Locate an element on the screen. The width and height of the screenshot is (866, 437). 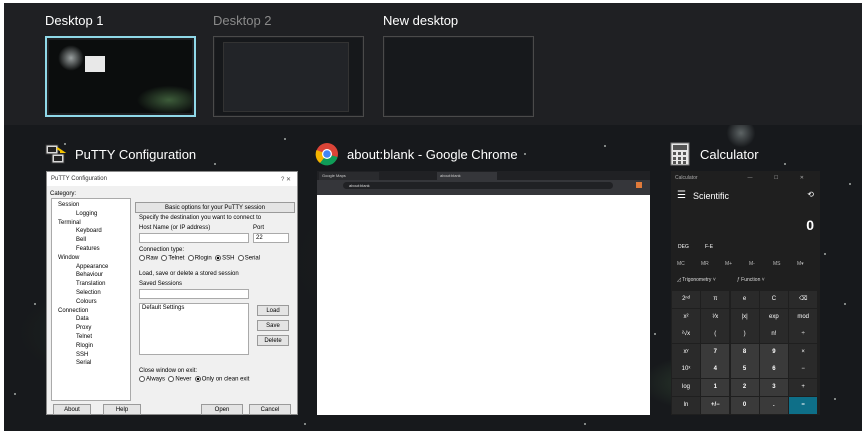
tree-item: Serial is located at coordinates (83, 363).